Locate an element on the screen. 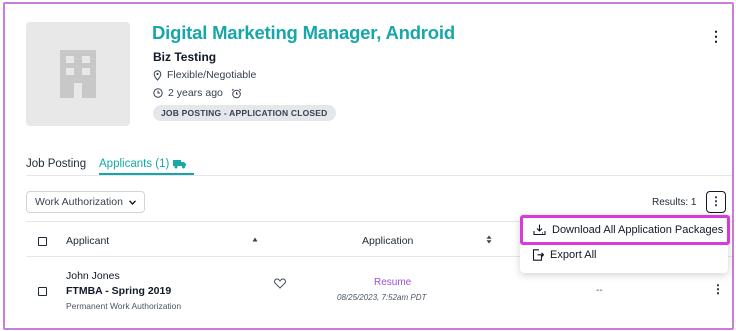  tabs-divider is located at coordinates (379, 175).